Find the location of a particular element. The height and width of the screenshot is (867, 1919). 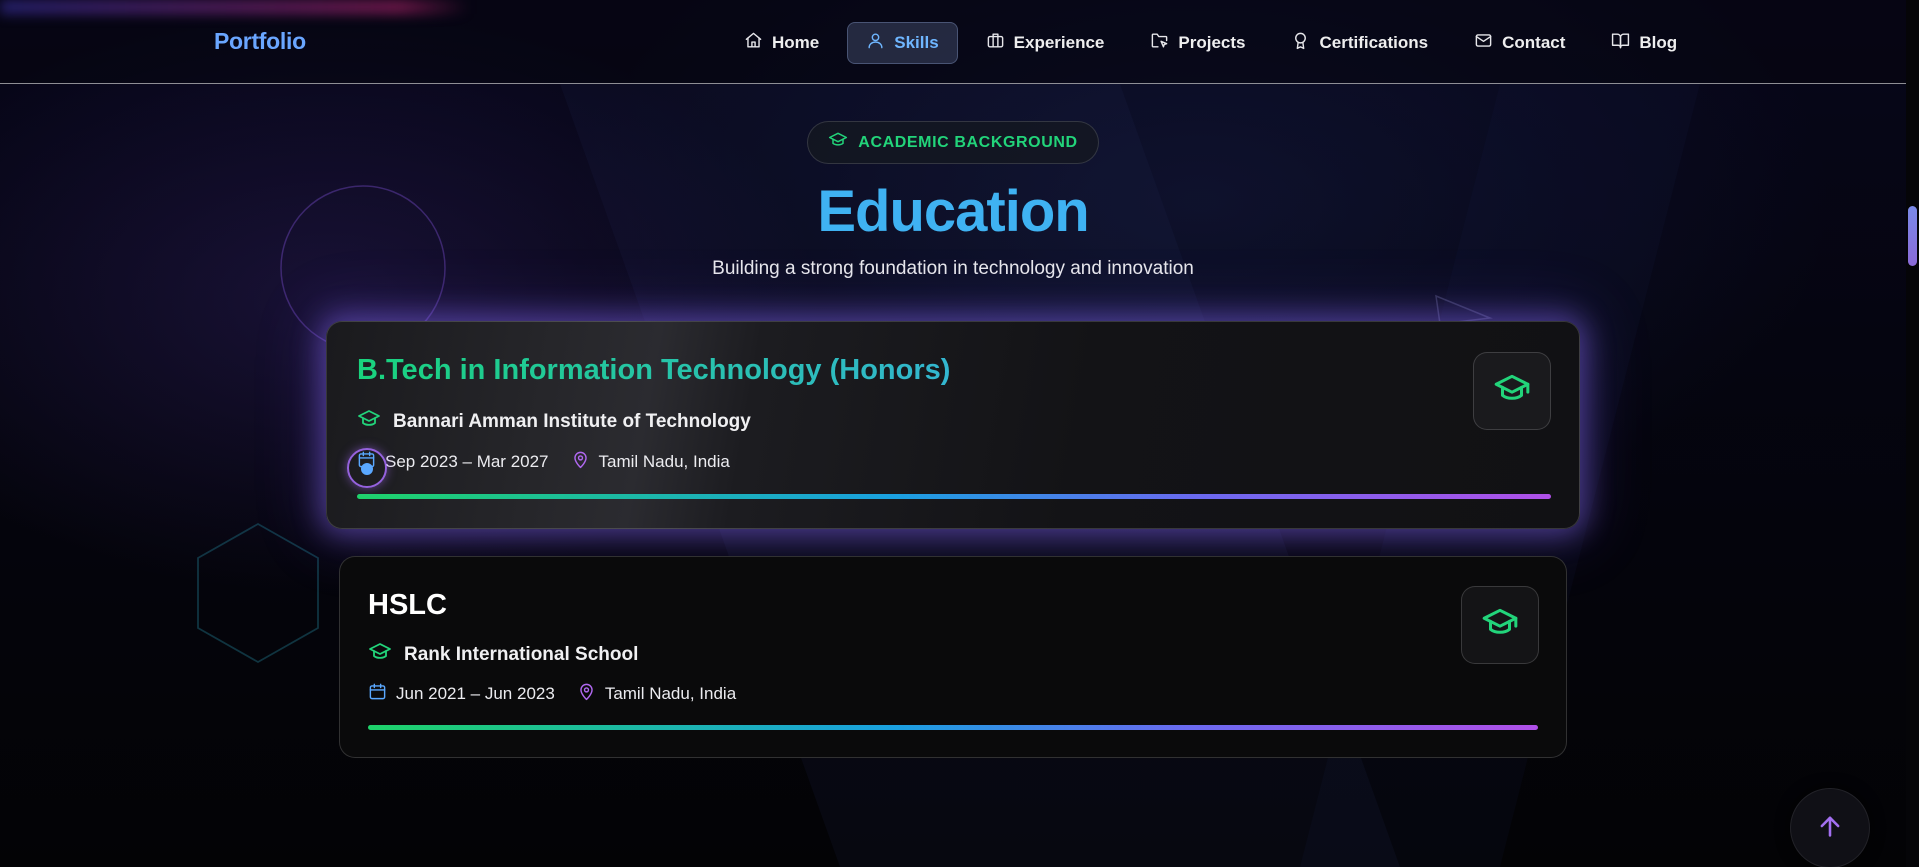

institution-name: Rank International School is located at coordinates (521, 654).